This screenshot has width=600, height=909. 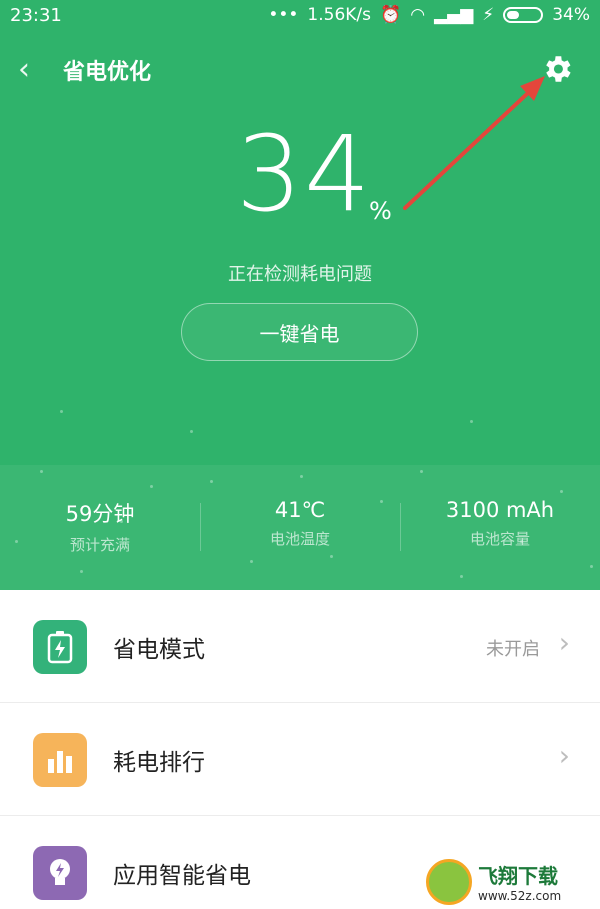 What do you see at coordinates (520, 896) in the screenshot?
I see `watermark-url: www.52z.com` at bounding box center [520, 896].